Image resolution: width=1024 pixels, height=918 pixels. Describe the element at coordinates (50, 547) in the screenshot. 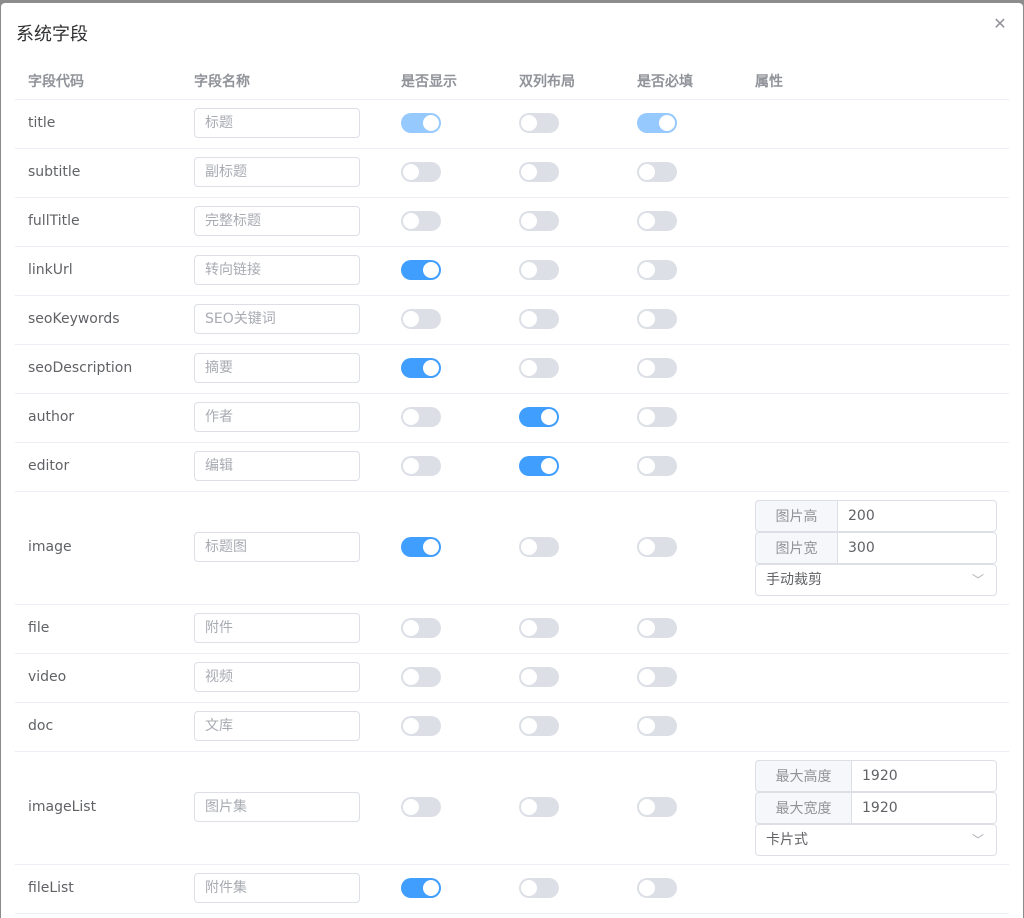

I see `field-code: image` at that location.